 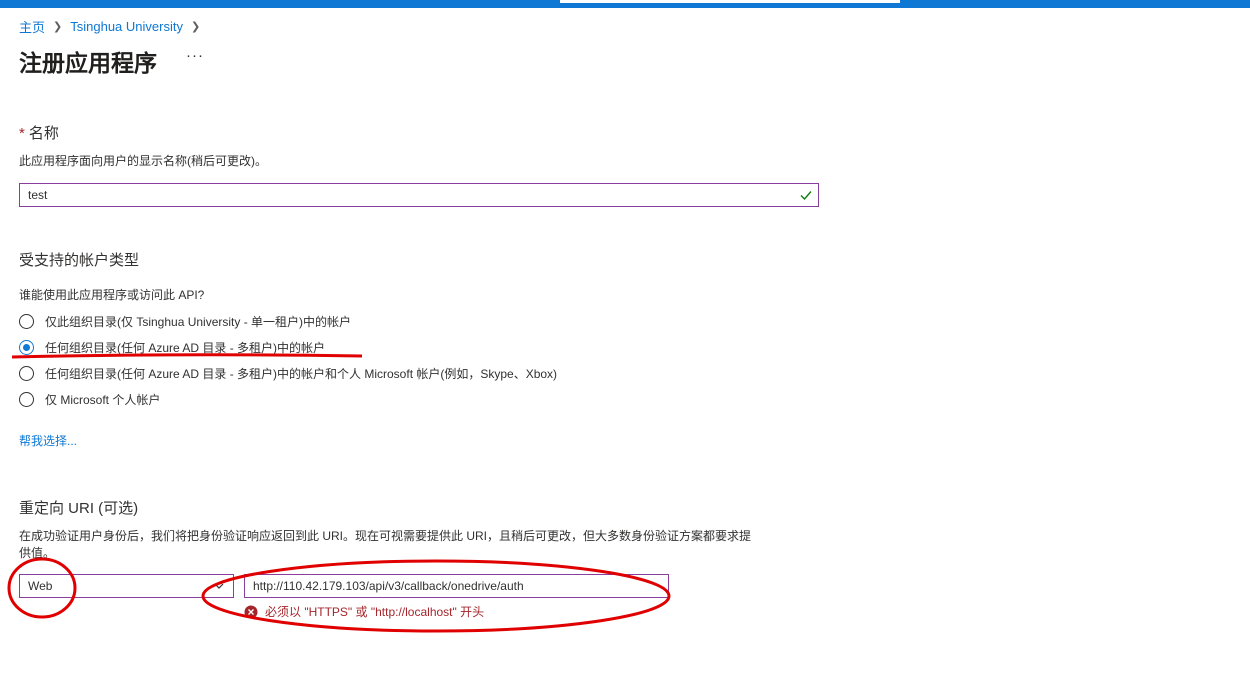 I want to click on redirect-uri-help-line2: 供值。, so click(x=37, y=553).